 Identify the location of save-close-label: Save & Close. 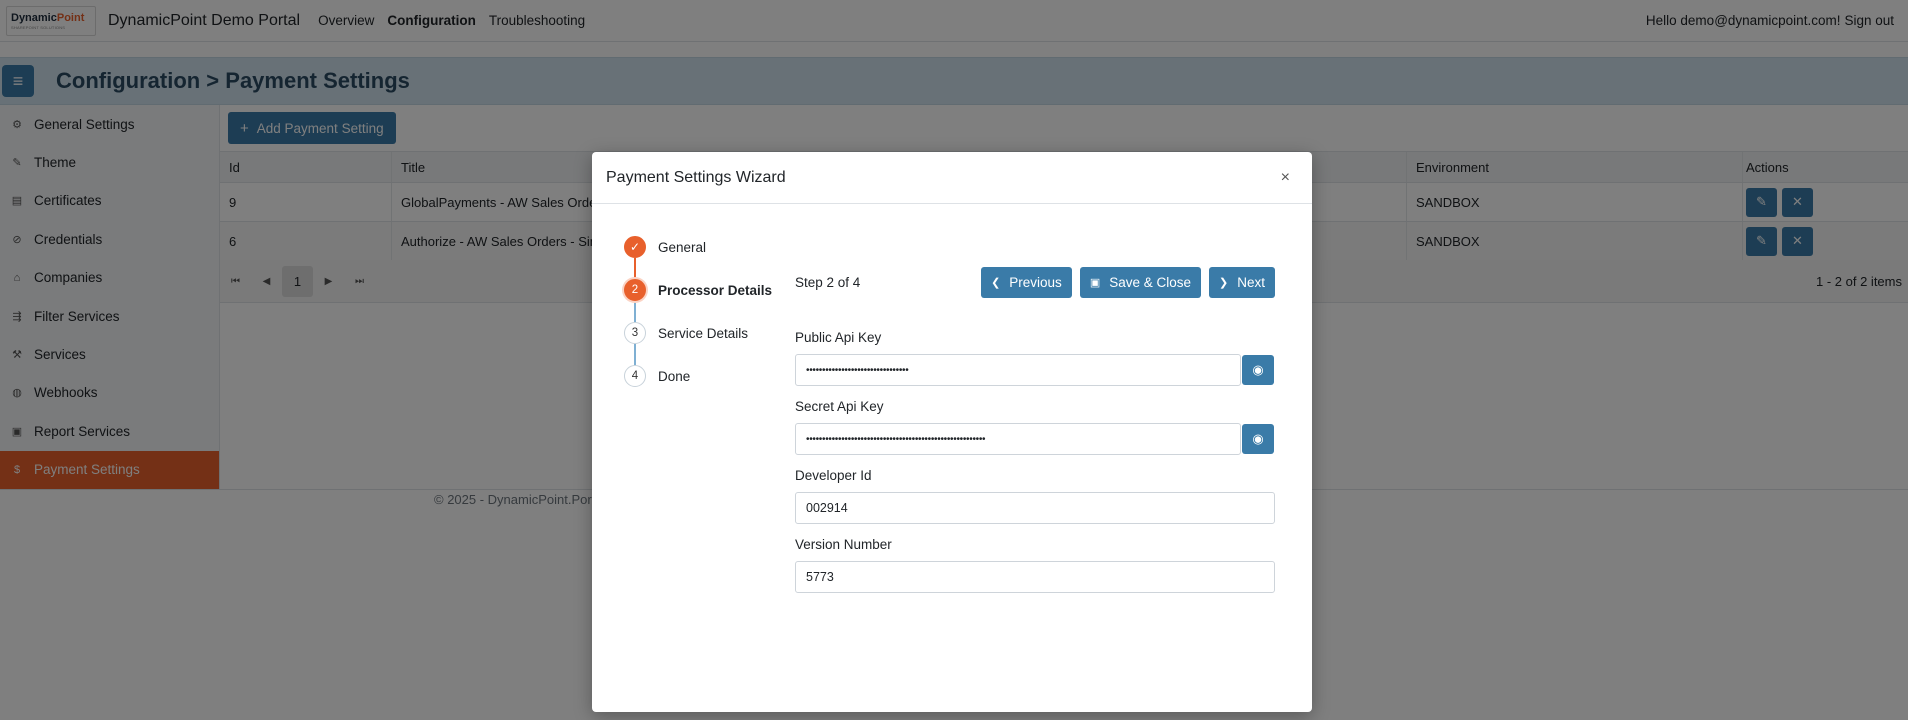
(1150, 282).